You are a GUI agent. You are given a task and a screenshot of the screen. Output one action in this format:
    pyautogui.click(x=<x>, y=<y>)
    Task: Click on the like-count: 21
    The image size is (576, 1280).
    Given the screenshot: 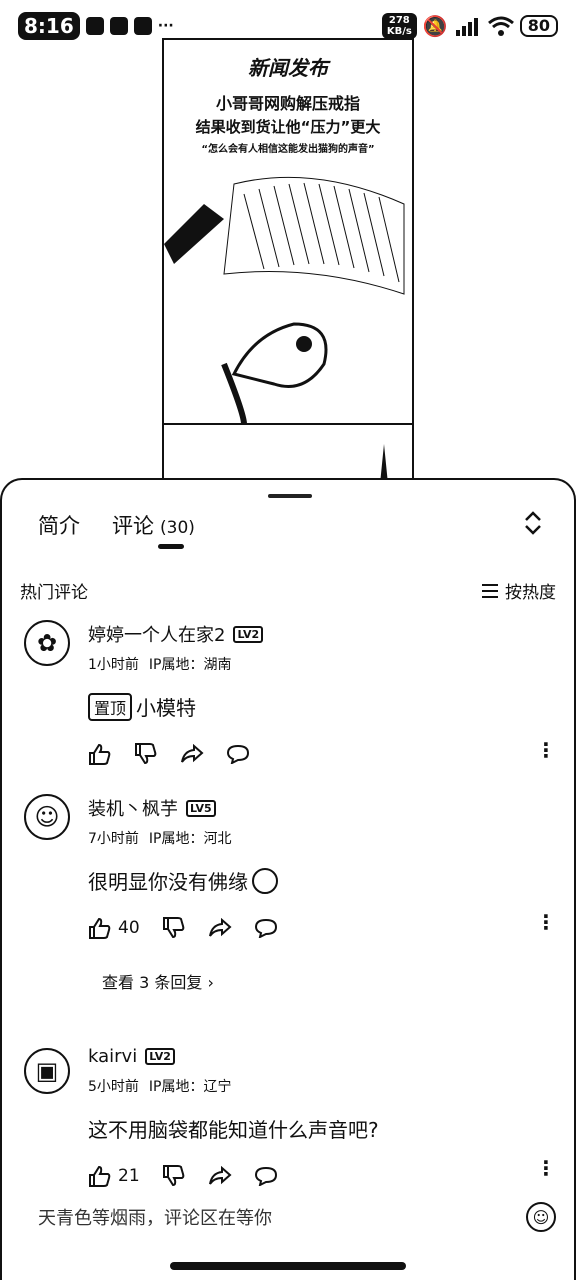 What is the action you would take?
    pyautogui.click(x=129, y=1176)
    